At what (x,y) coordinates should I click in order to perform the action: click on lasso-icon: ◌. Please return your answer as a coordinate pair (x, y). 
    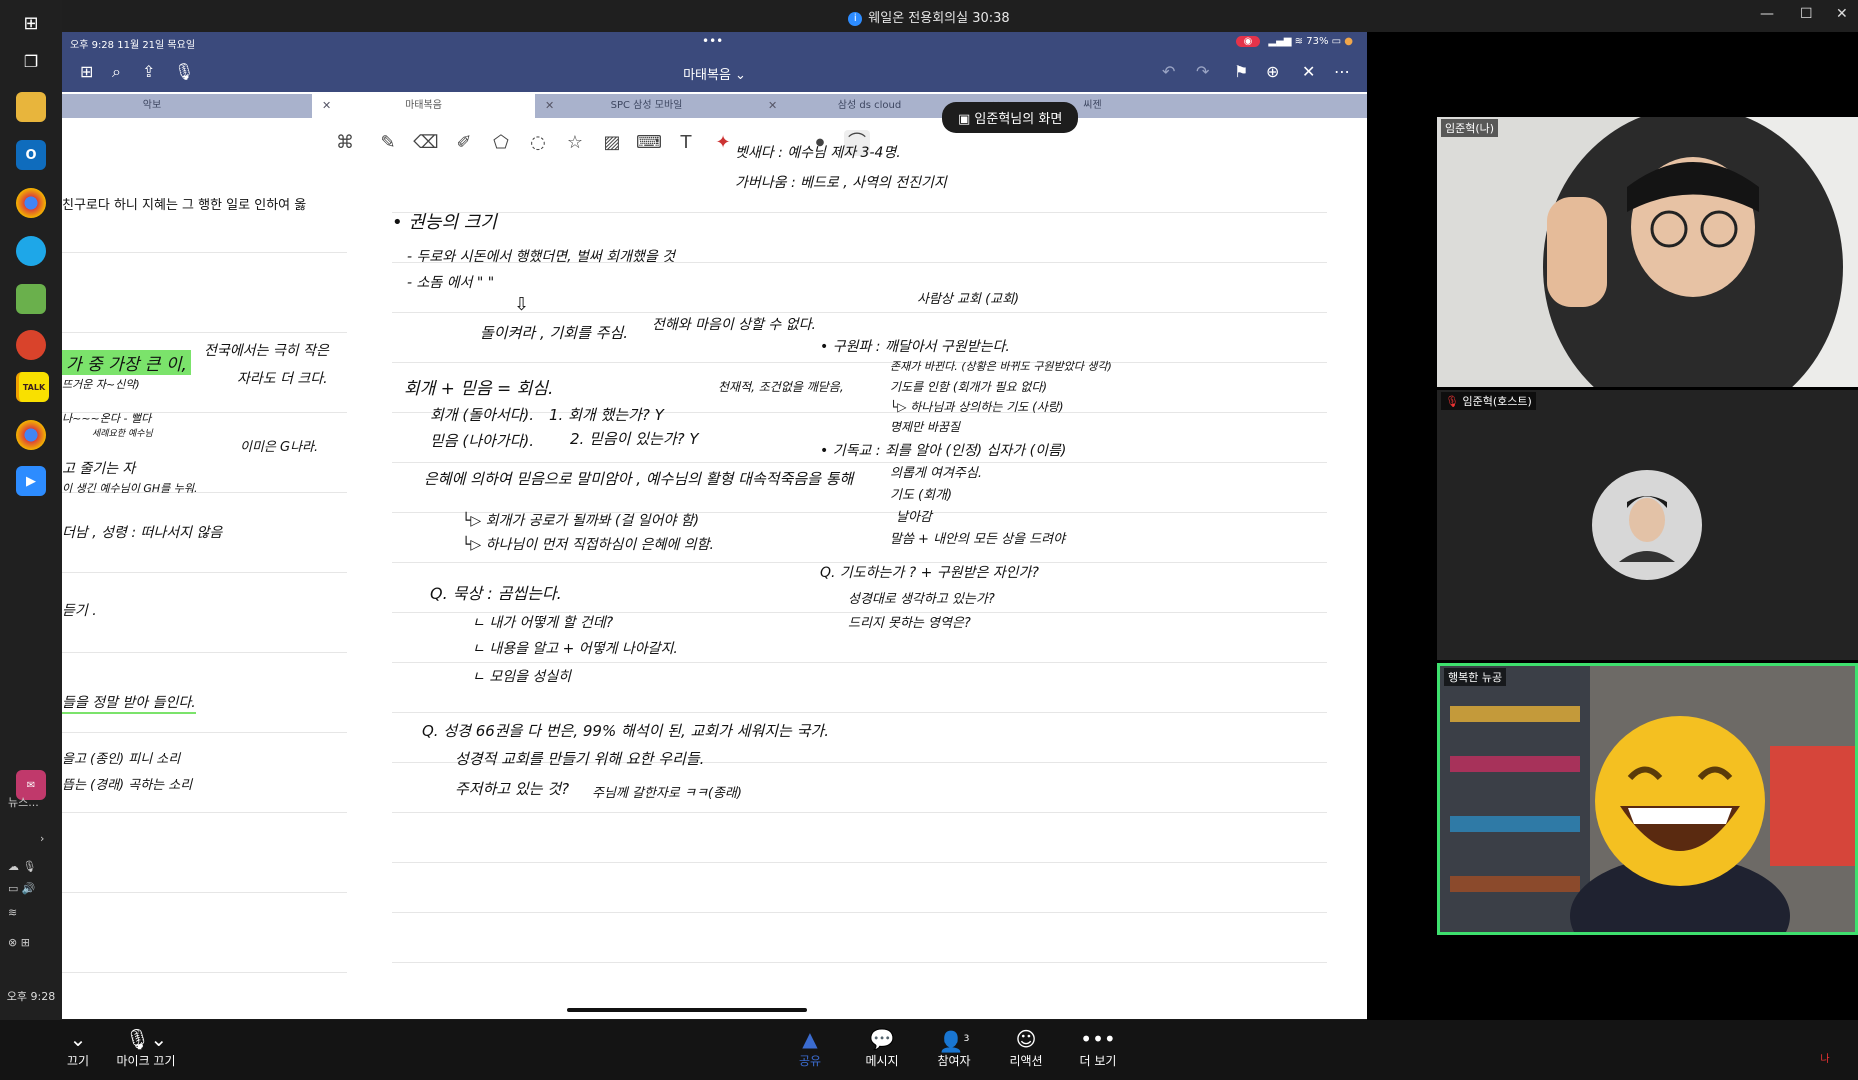
    Looking at the image, I should click on (538, 143).